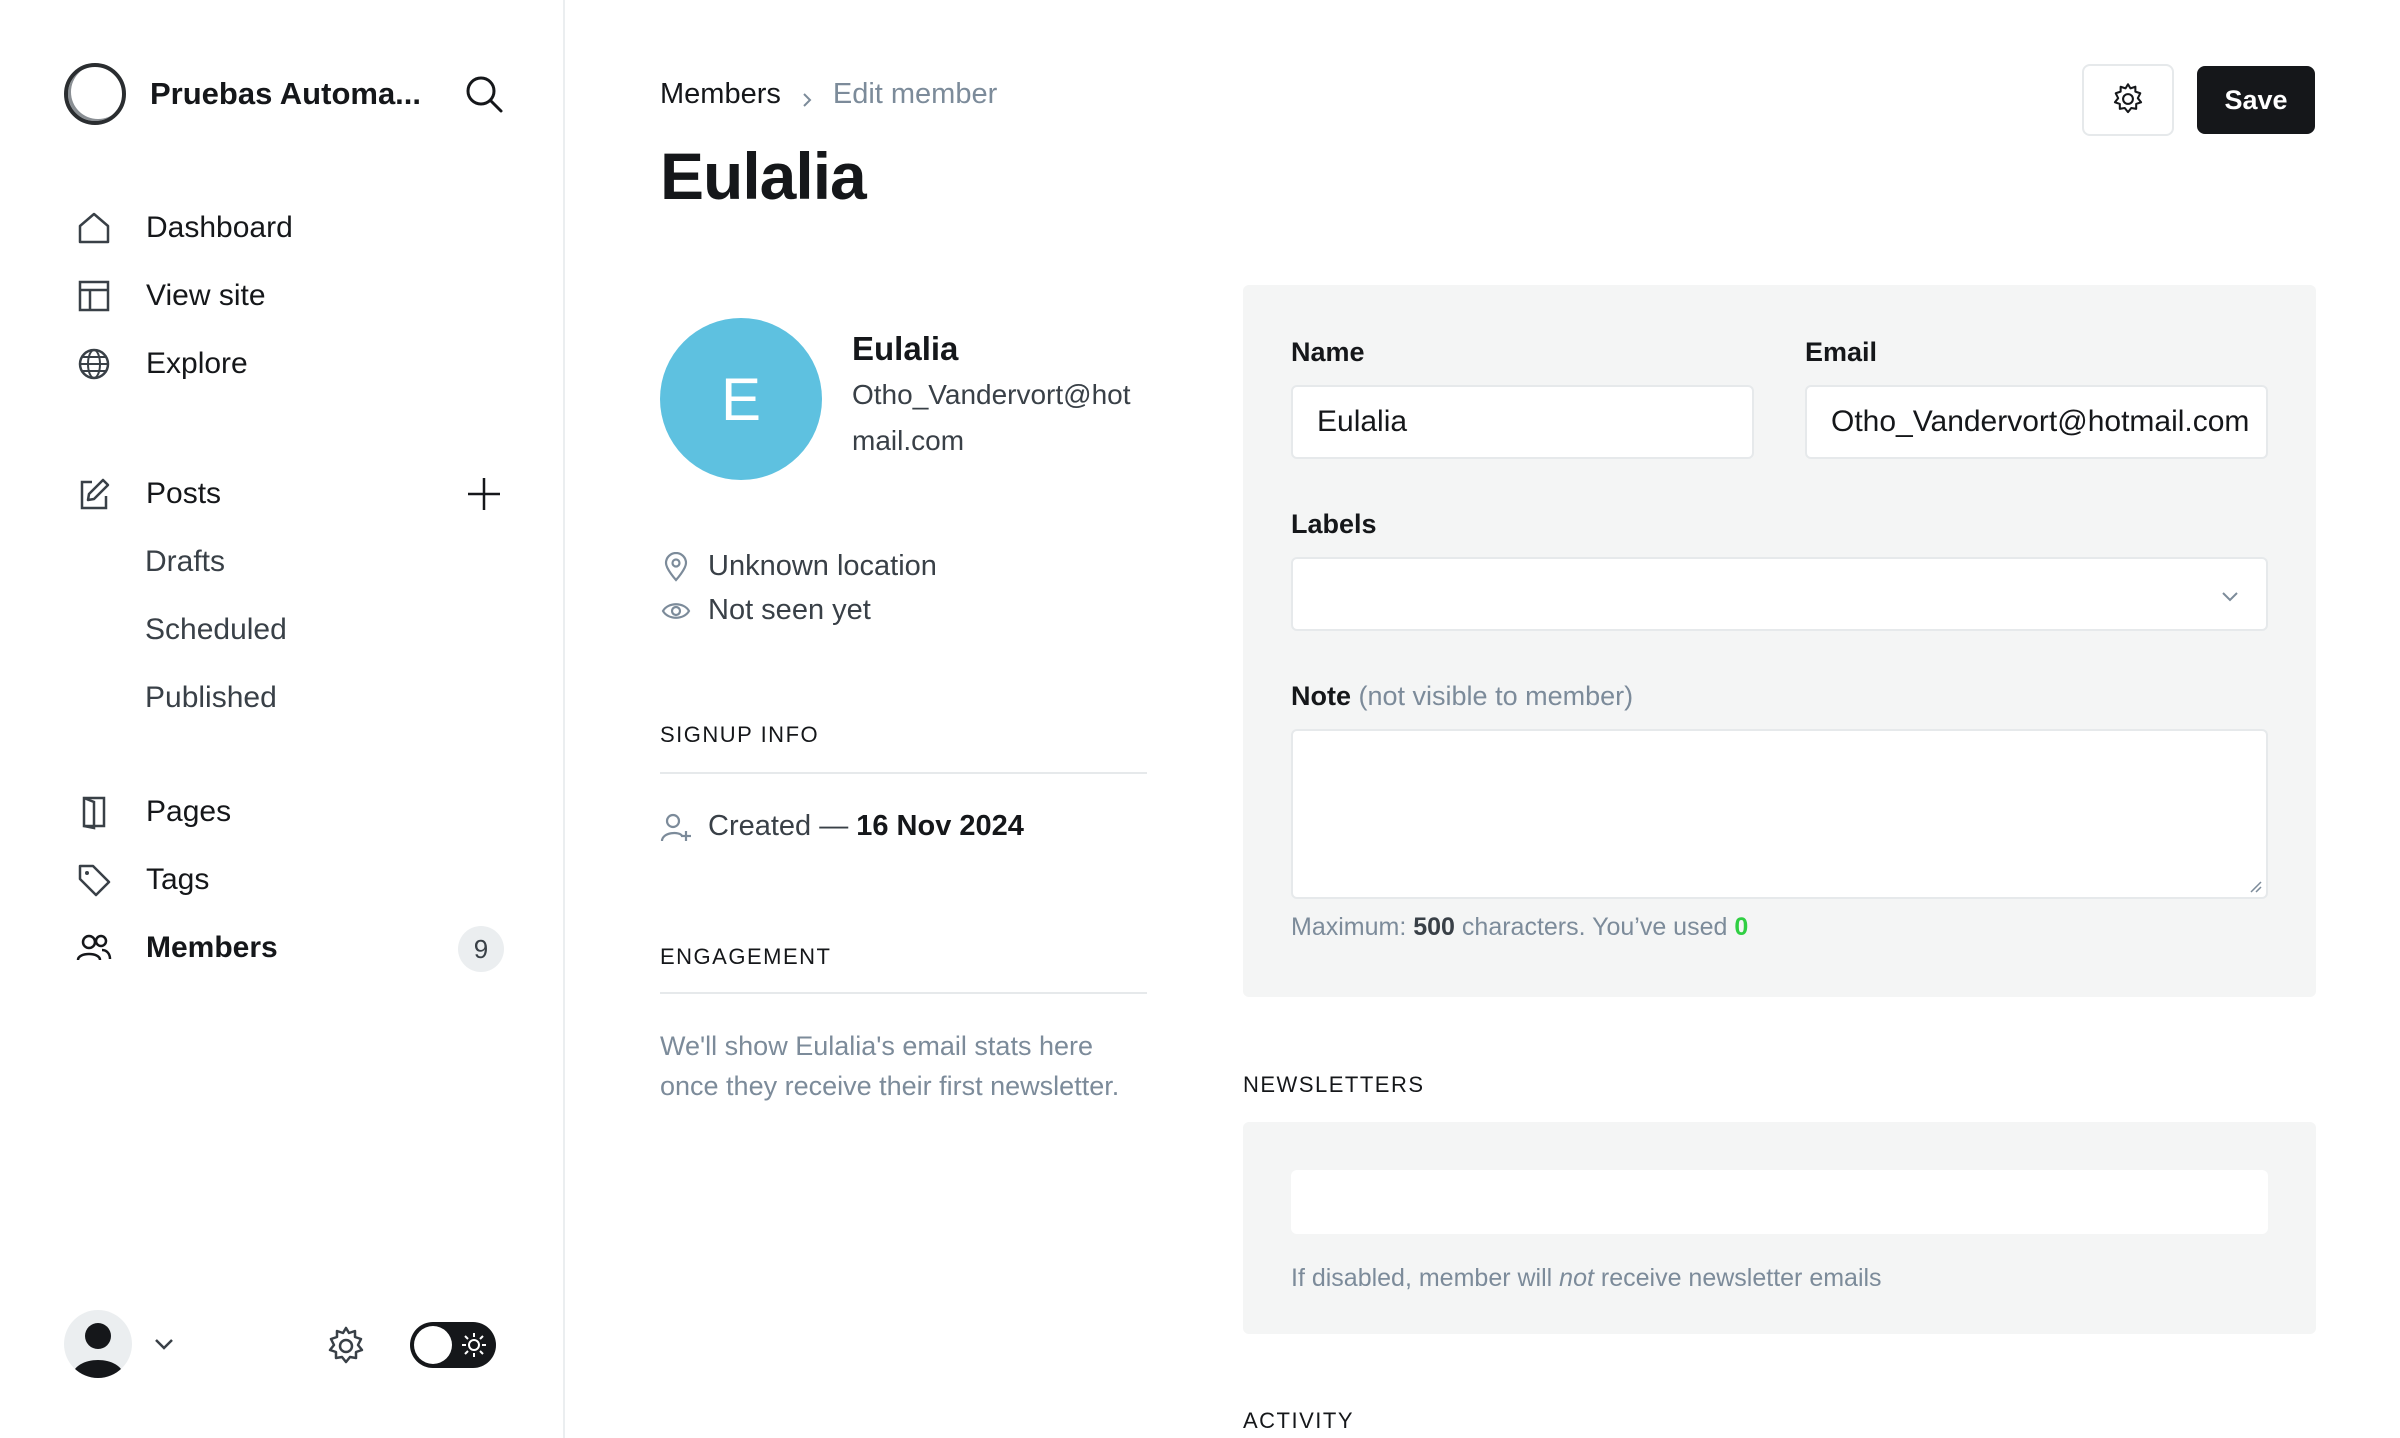  What do you see at coordinates (1496, 696) in the screenshot?
I see `note-label-muted: (not visible to member)` at bounding box center [1496, 696].